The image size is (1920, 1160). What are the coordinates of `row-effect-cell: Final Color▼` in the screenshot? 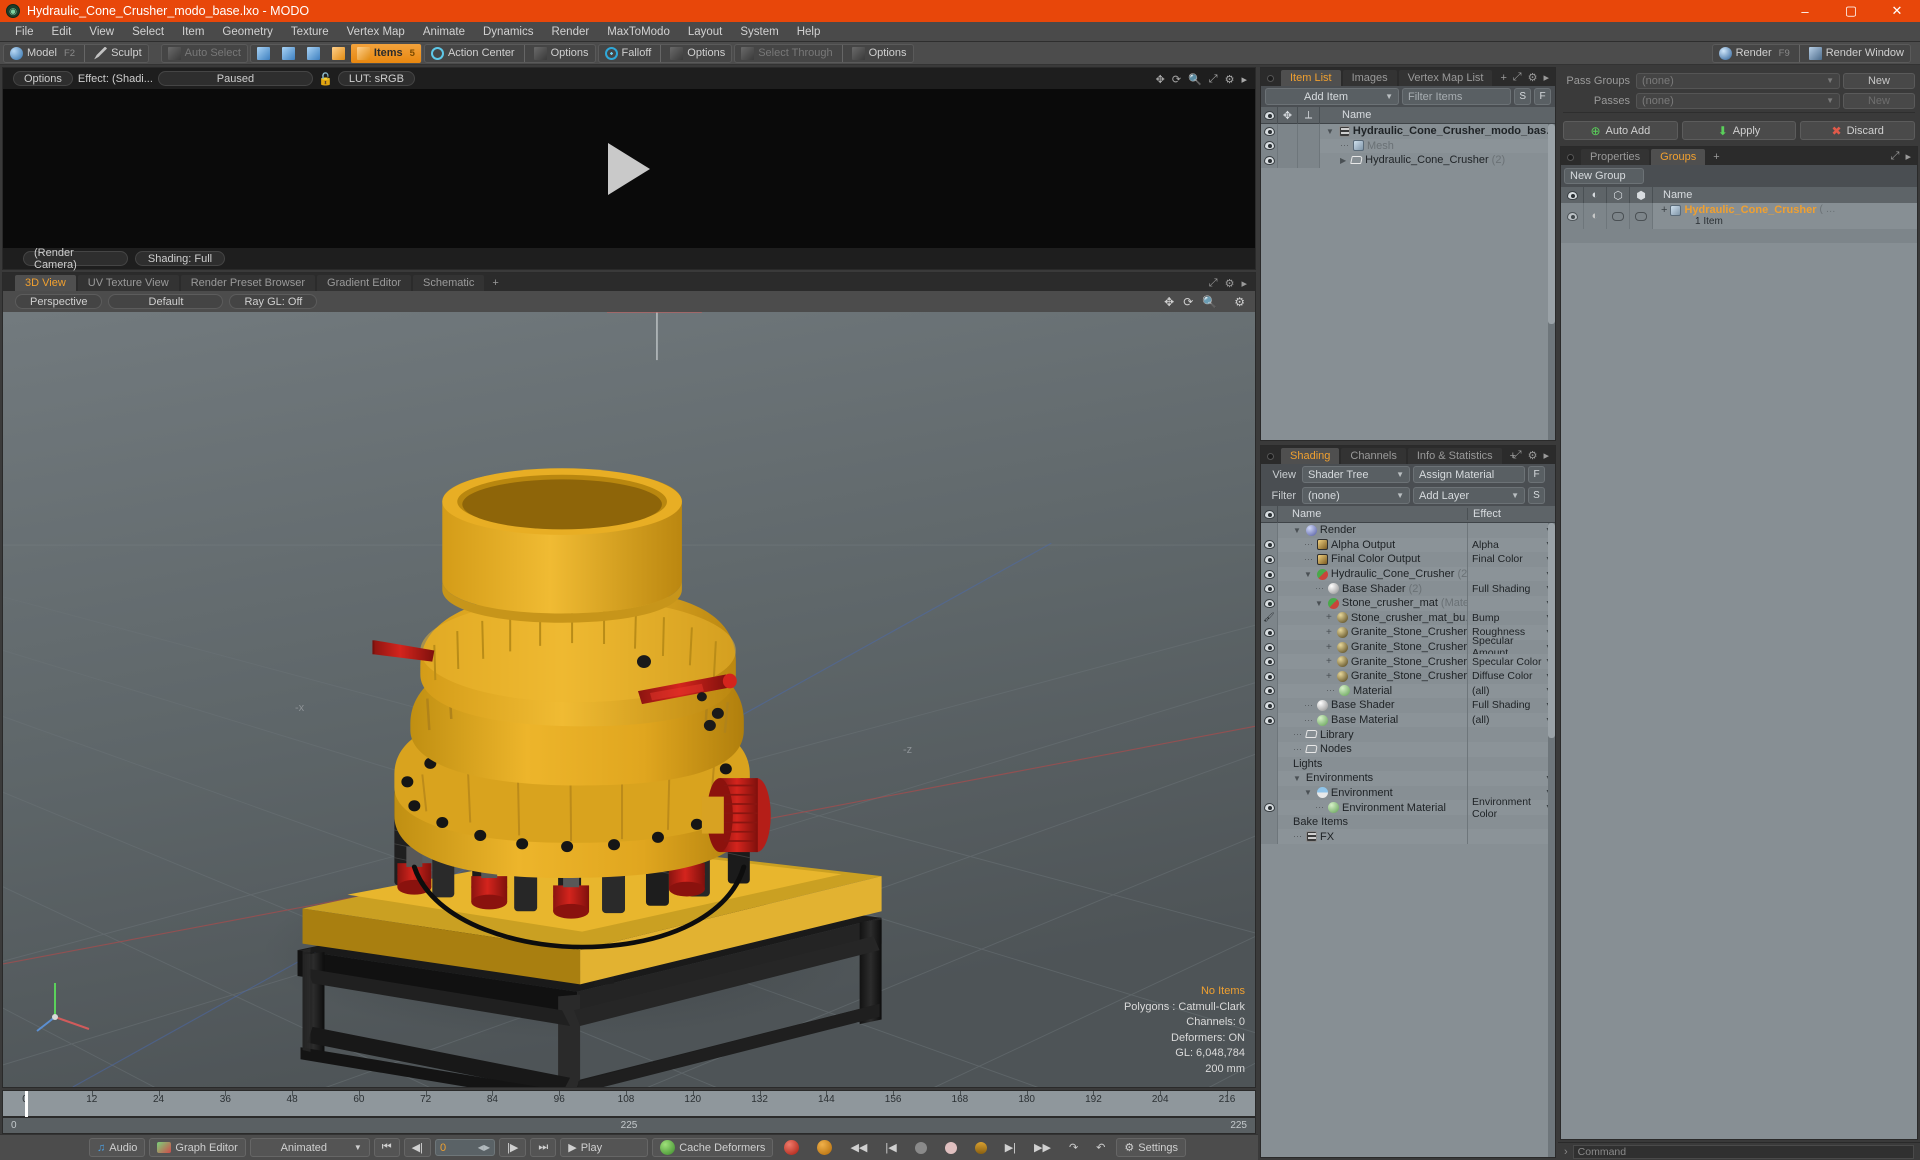 It's located at (1511, 559).